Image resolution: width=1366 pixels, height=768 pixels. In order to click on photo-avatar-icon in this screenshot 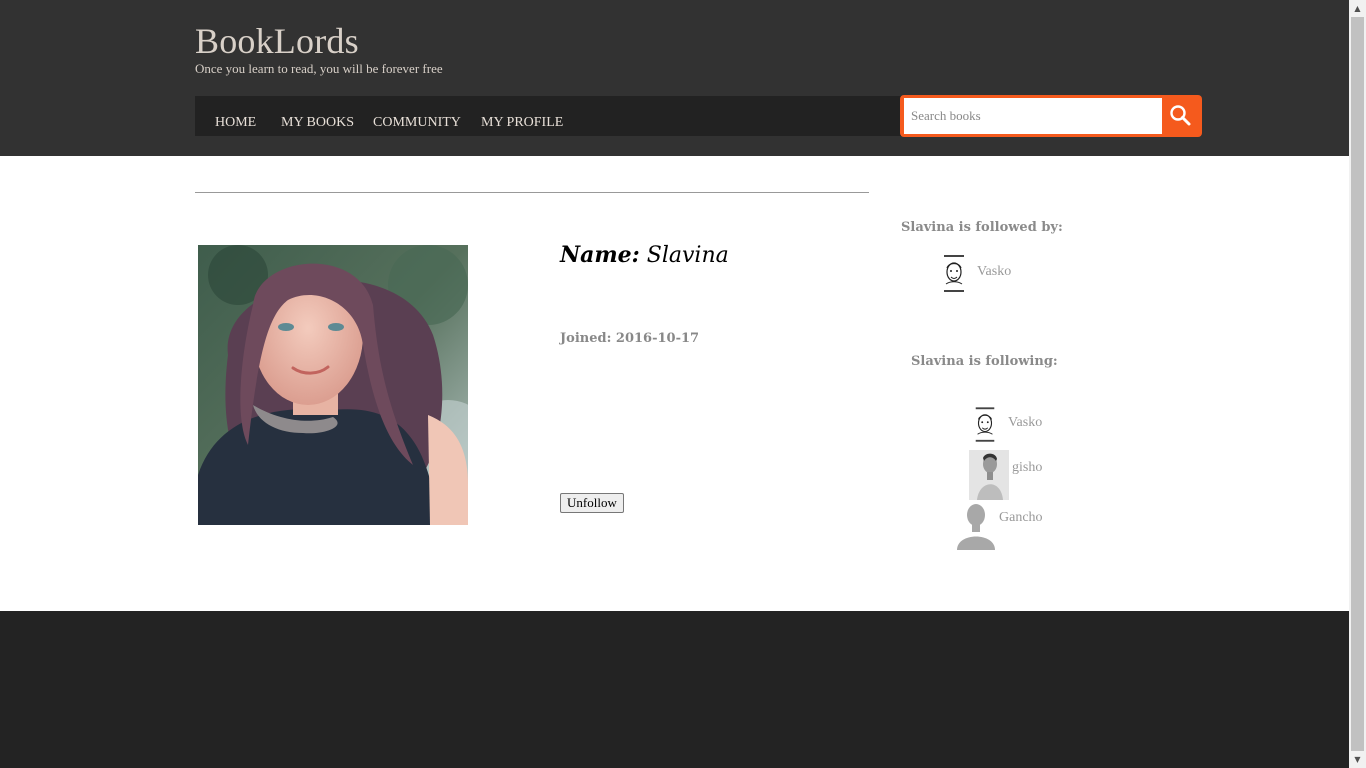, I will do `click(989, 475)`.